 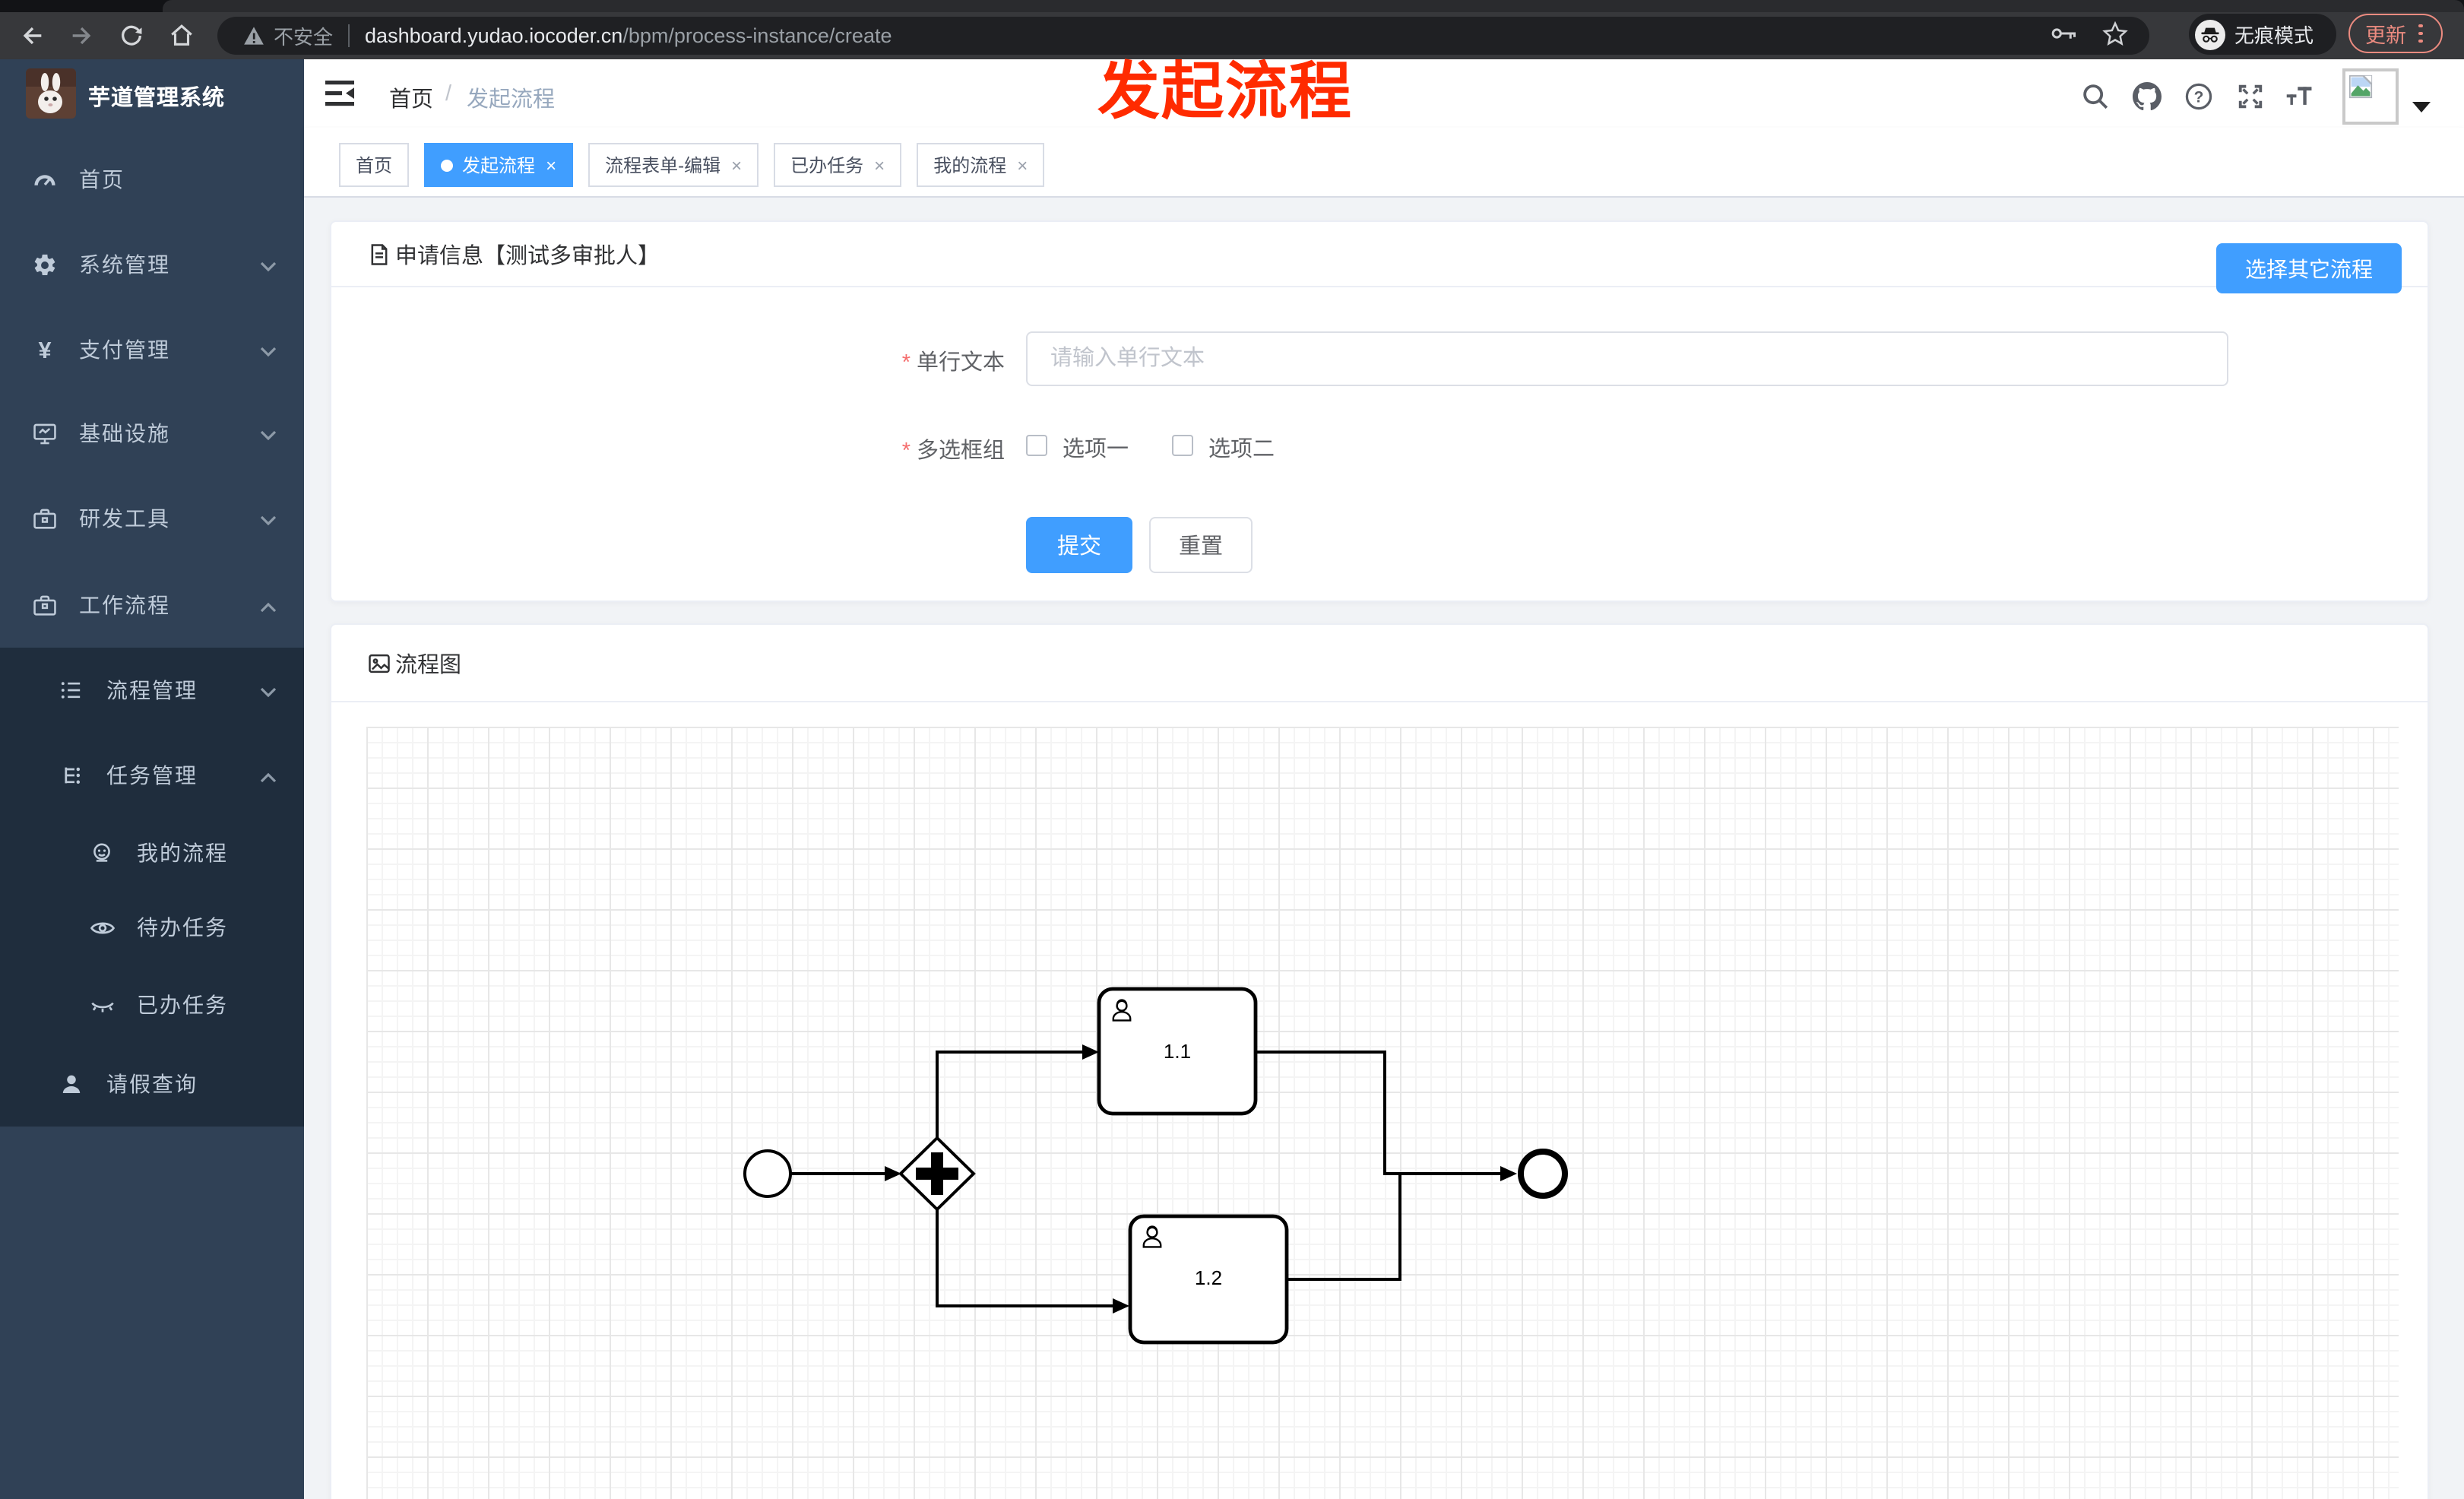 I want to click on sidebar-item-my-process: 我的流程, so click(x=152, y=852).